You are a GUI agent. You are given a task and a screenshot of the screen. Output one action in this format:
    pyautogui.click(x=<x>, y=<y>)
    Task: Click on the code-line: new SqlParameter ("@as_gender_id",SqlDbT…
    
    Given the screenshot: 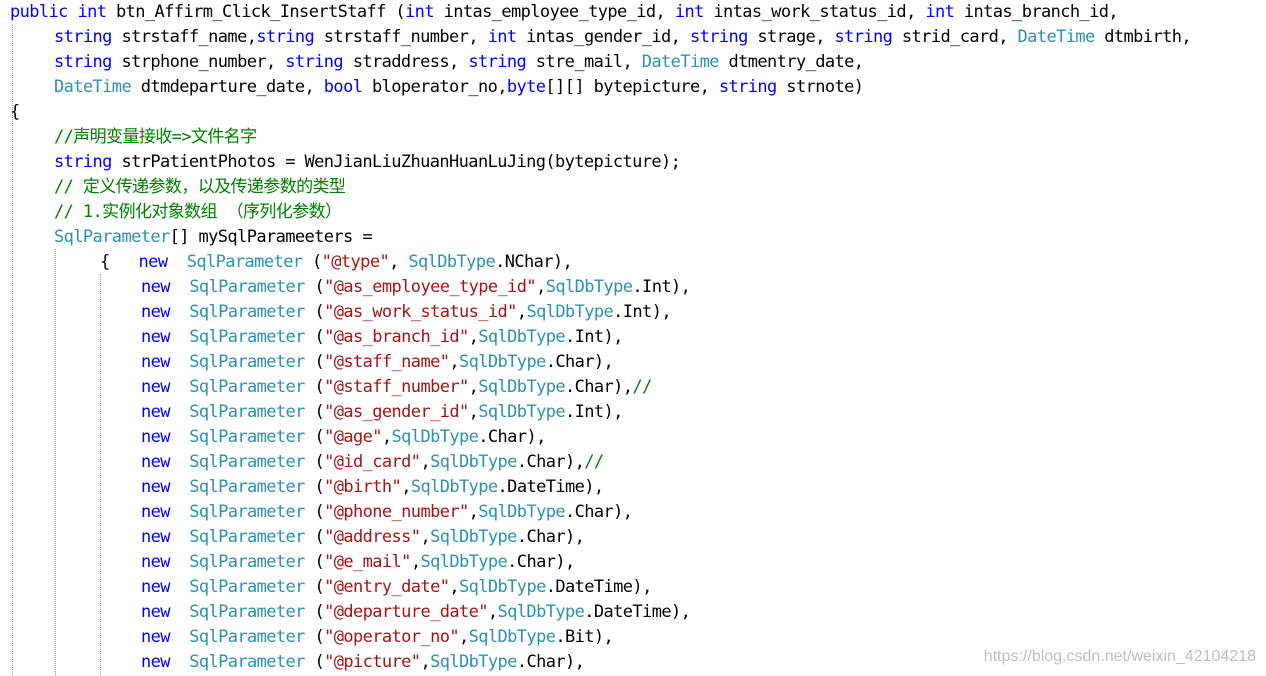 What is the action you would take?
    pyautogui.click(x=382, y=412)
    